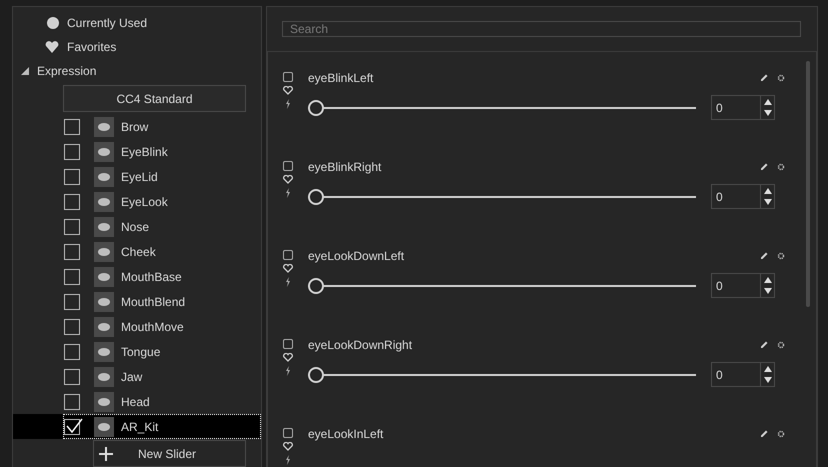  Describe the element at coordinates (66, 71) in the screenshot. I see `tree-group-label: Expression` at that location.